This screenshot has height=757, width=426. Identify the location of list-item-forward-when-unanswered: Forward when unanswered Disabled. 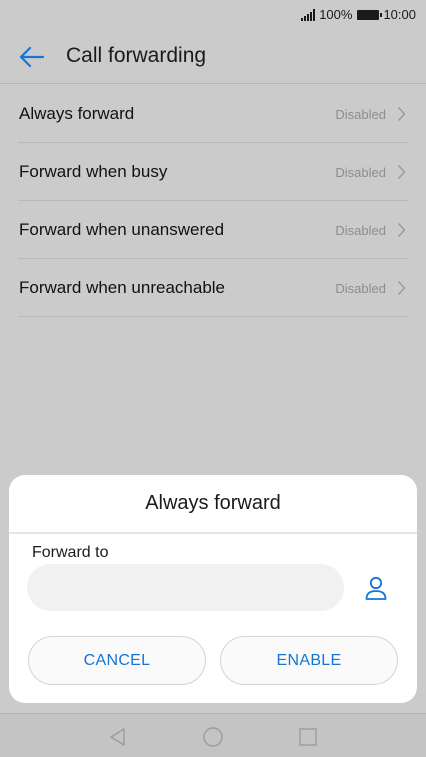
(213, 230).